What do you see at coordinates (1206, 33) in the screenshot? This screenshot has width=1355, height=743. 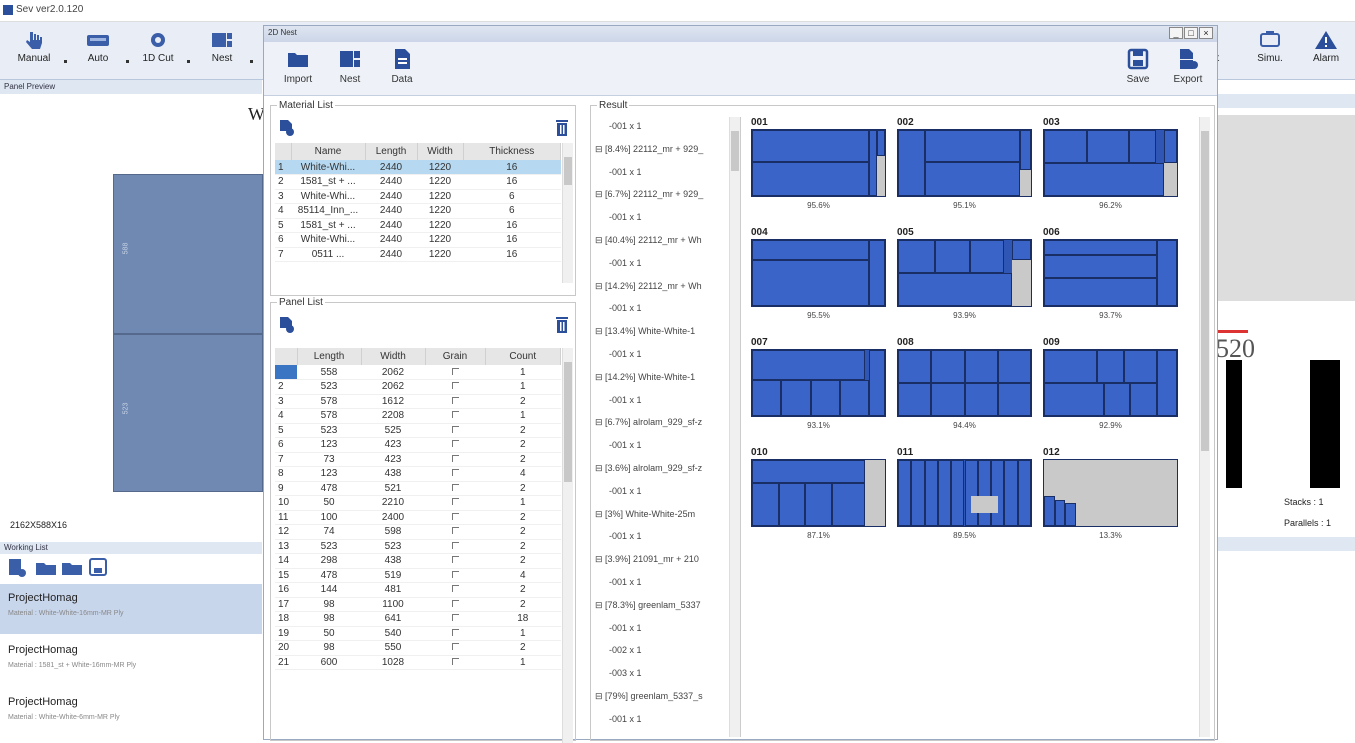 I see `close-button: ×` at bounding box center [1206, 33].